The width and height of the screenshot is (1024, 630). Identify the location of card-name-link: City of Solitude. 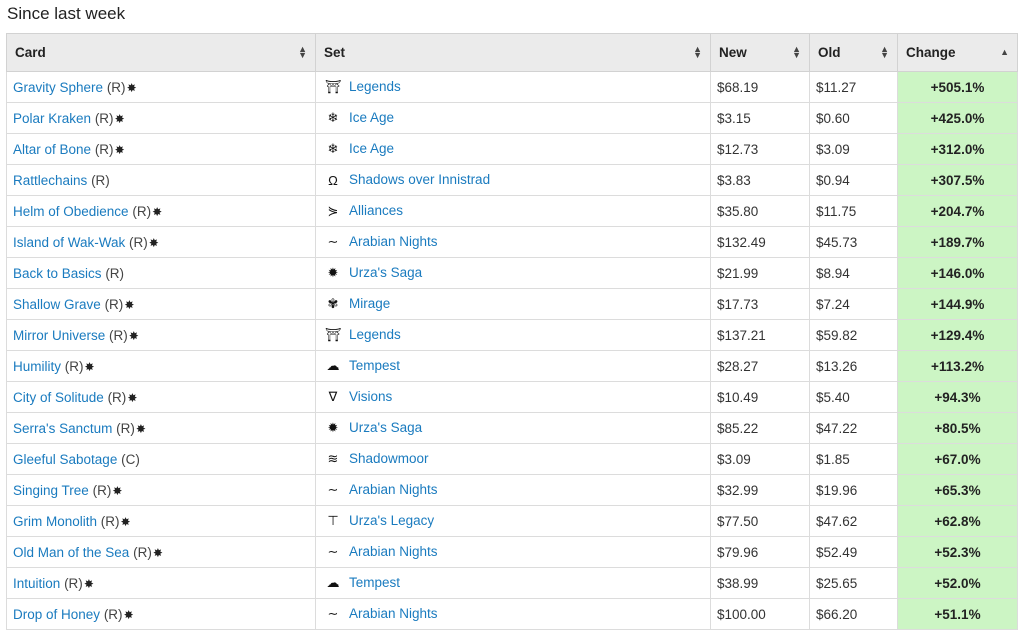
(58, 397).